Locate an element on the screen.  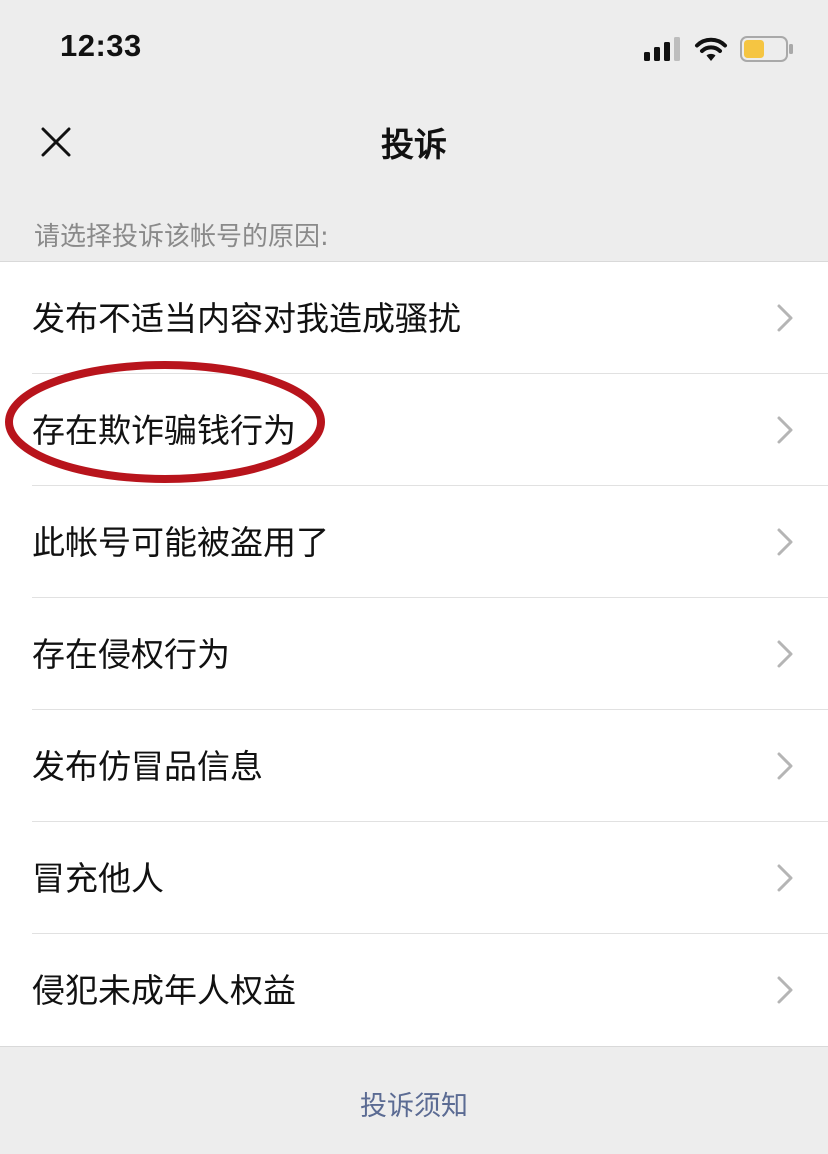
nav-bar: 投诉 is located at coordinates (414, 144).